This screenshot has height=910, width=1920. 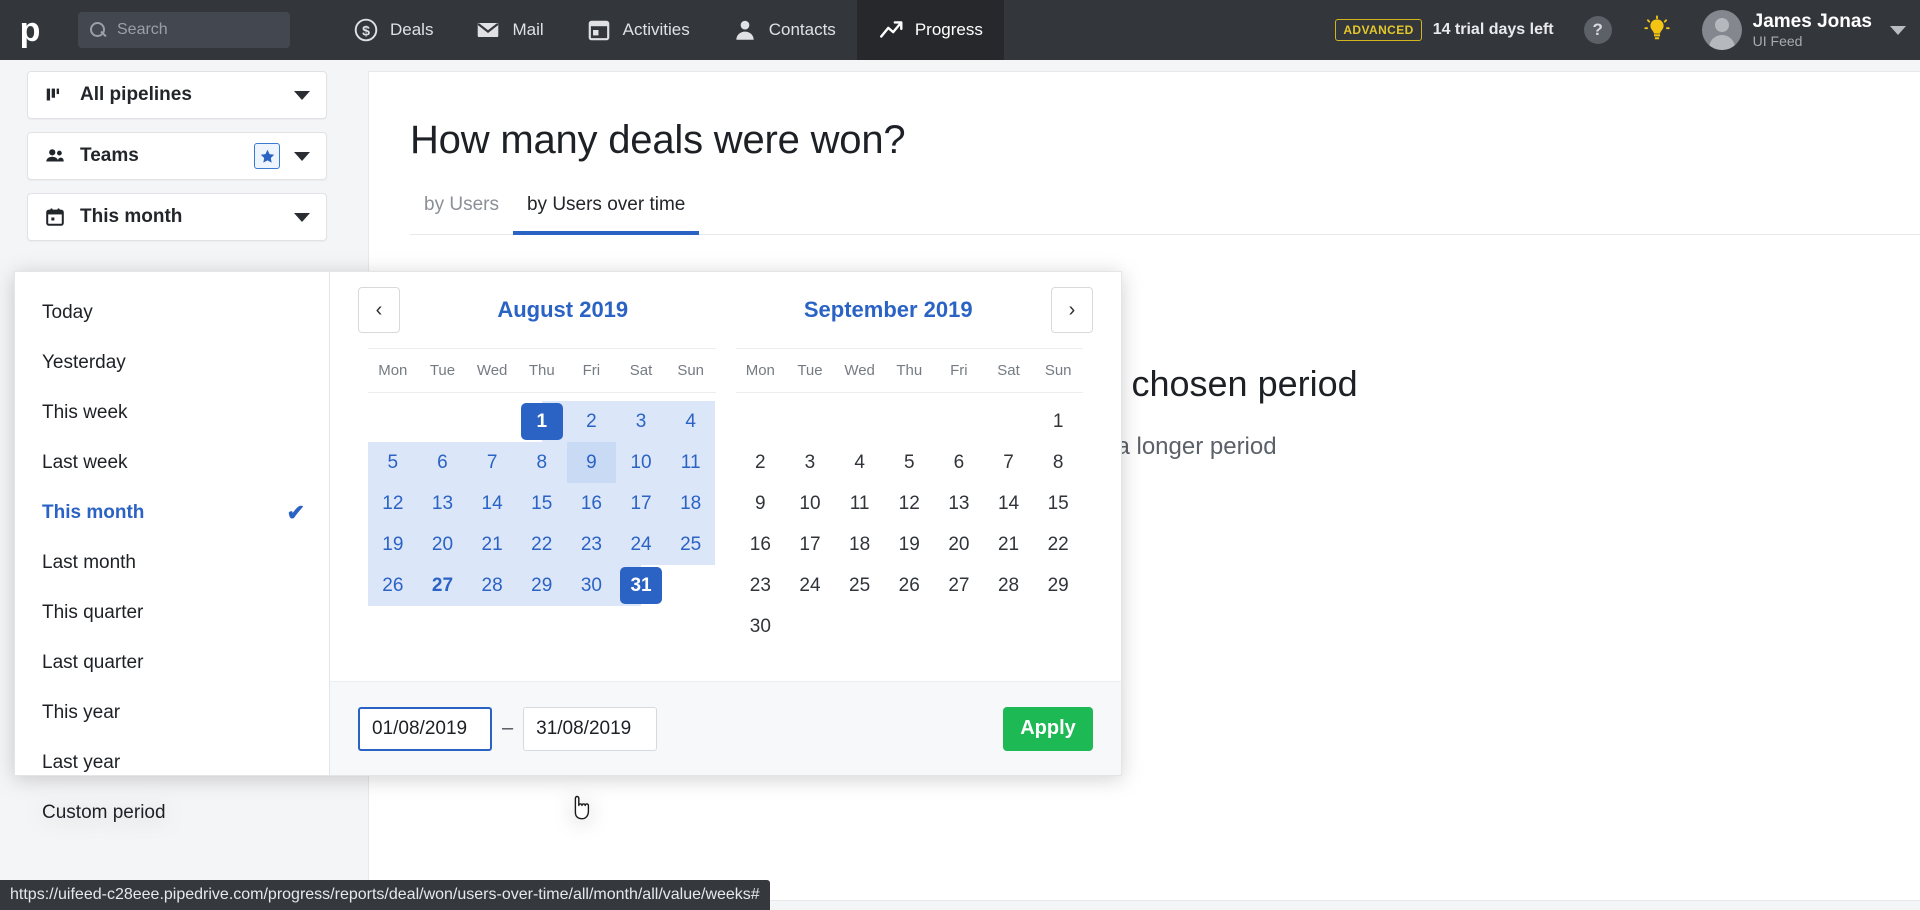 What do you see at coordinates (172, 763) in the screenshot?
I see `date-preset-item: Last year` at bounding box center [172, 763].